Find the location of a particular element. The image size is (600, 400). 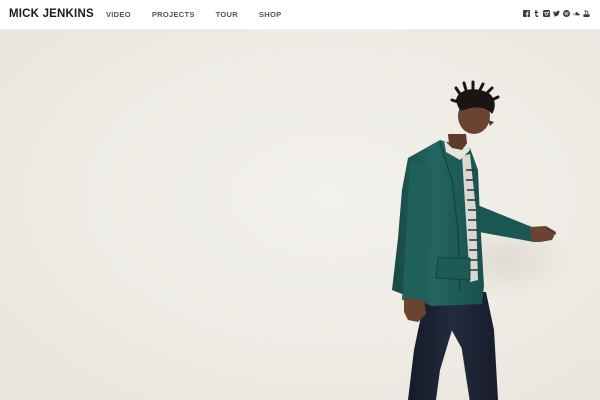

nav-item-shop: SHOP is located at coordinates (270, 14).